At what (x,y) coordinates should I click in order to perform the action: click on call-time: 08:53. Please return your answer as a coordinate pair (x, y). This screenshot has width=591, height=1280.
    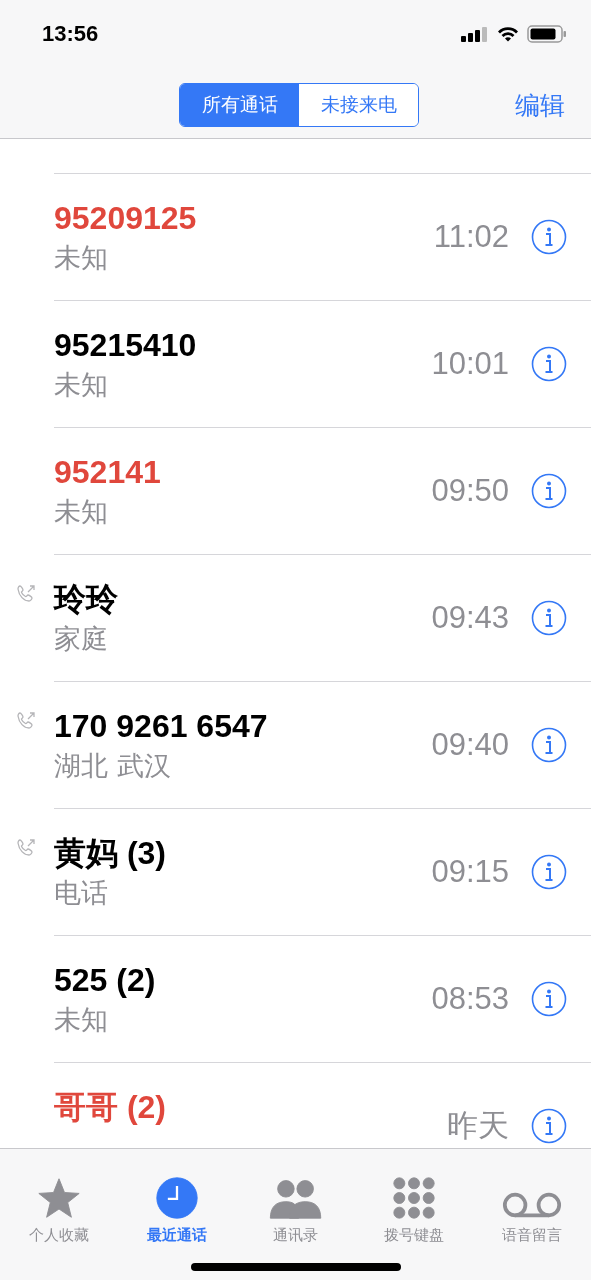
    Looking at the image, I should click on (470, 999).